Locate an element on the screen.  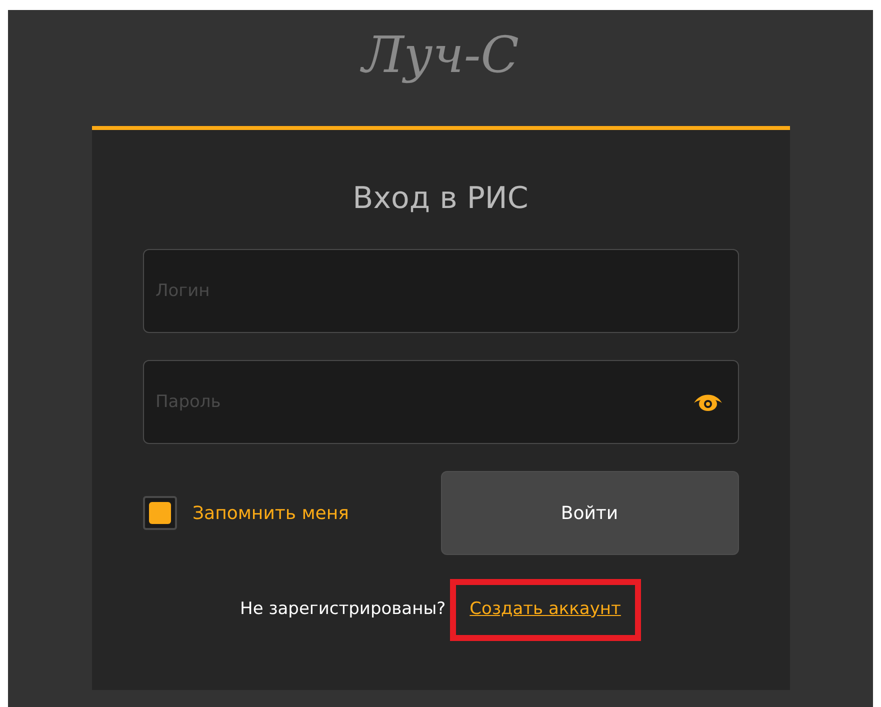
logo: Луч-С is located at coordinates (440, 58).